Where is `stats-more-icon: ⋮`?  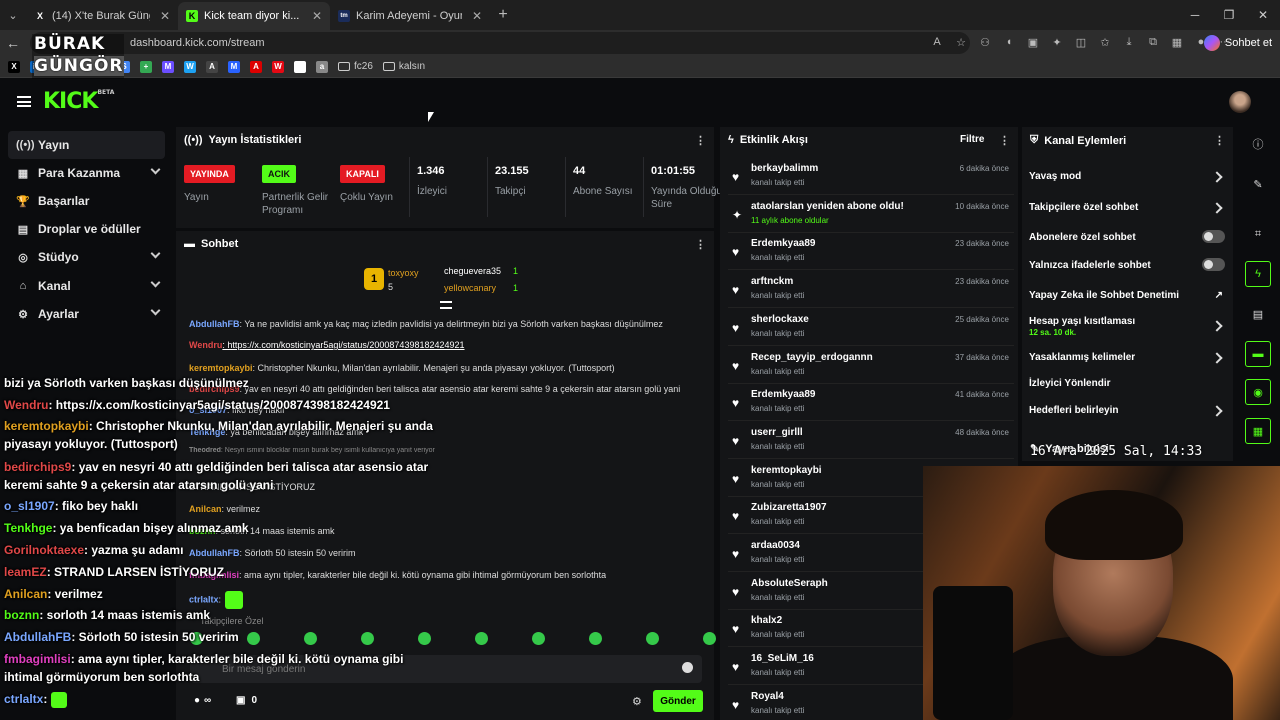
stats-more-icon: ⋮ is located at coordinates (700, 140).